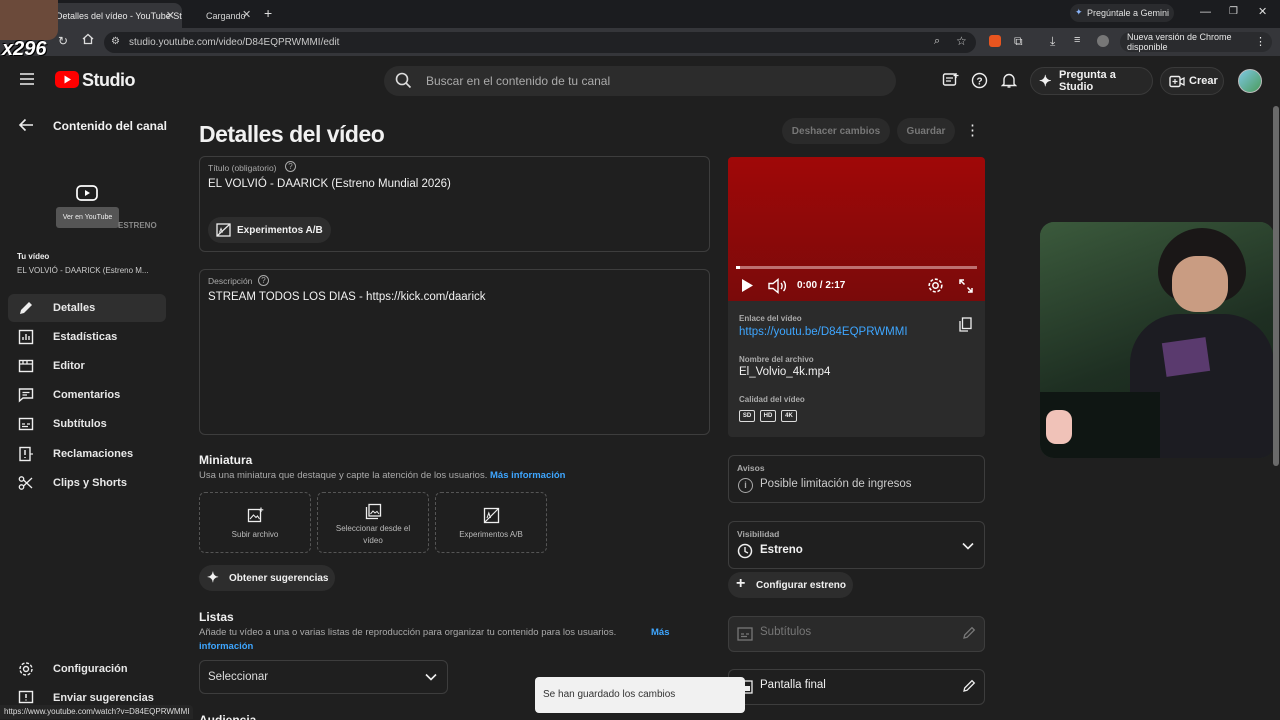 The width and height of the screenshot is (1280, 720). What do you see at coordinates (961, 41) in the screenshot?
I see `bookmark-star-icon: ☆` at bounding box center [961, 41].